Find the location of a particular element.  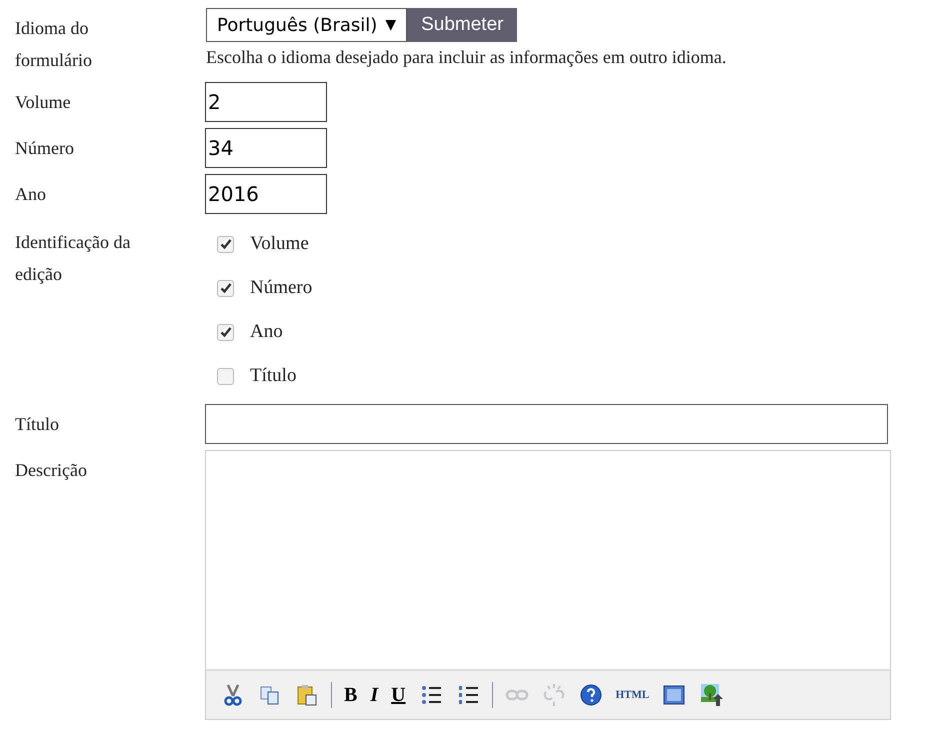

checkbox-label: Número is located at coordinates (281, 288).